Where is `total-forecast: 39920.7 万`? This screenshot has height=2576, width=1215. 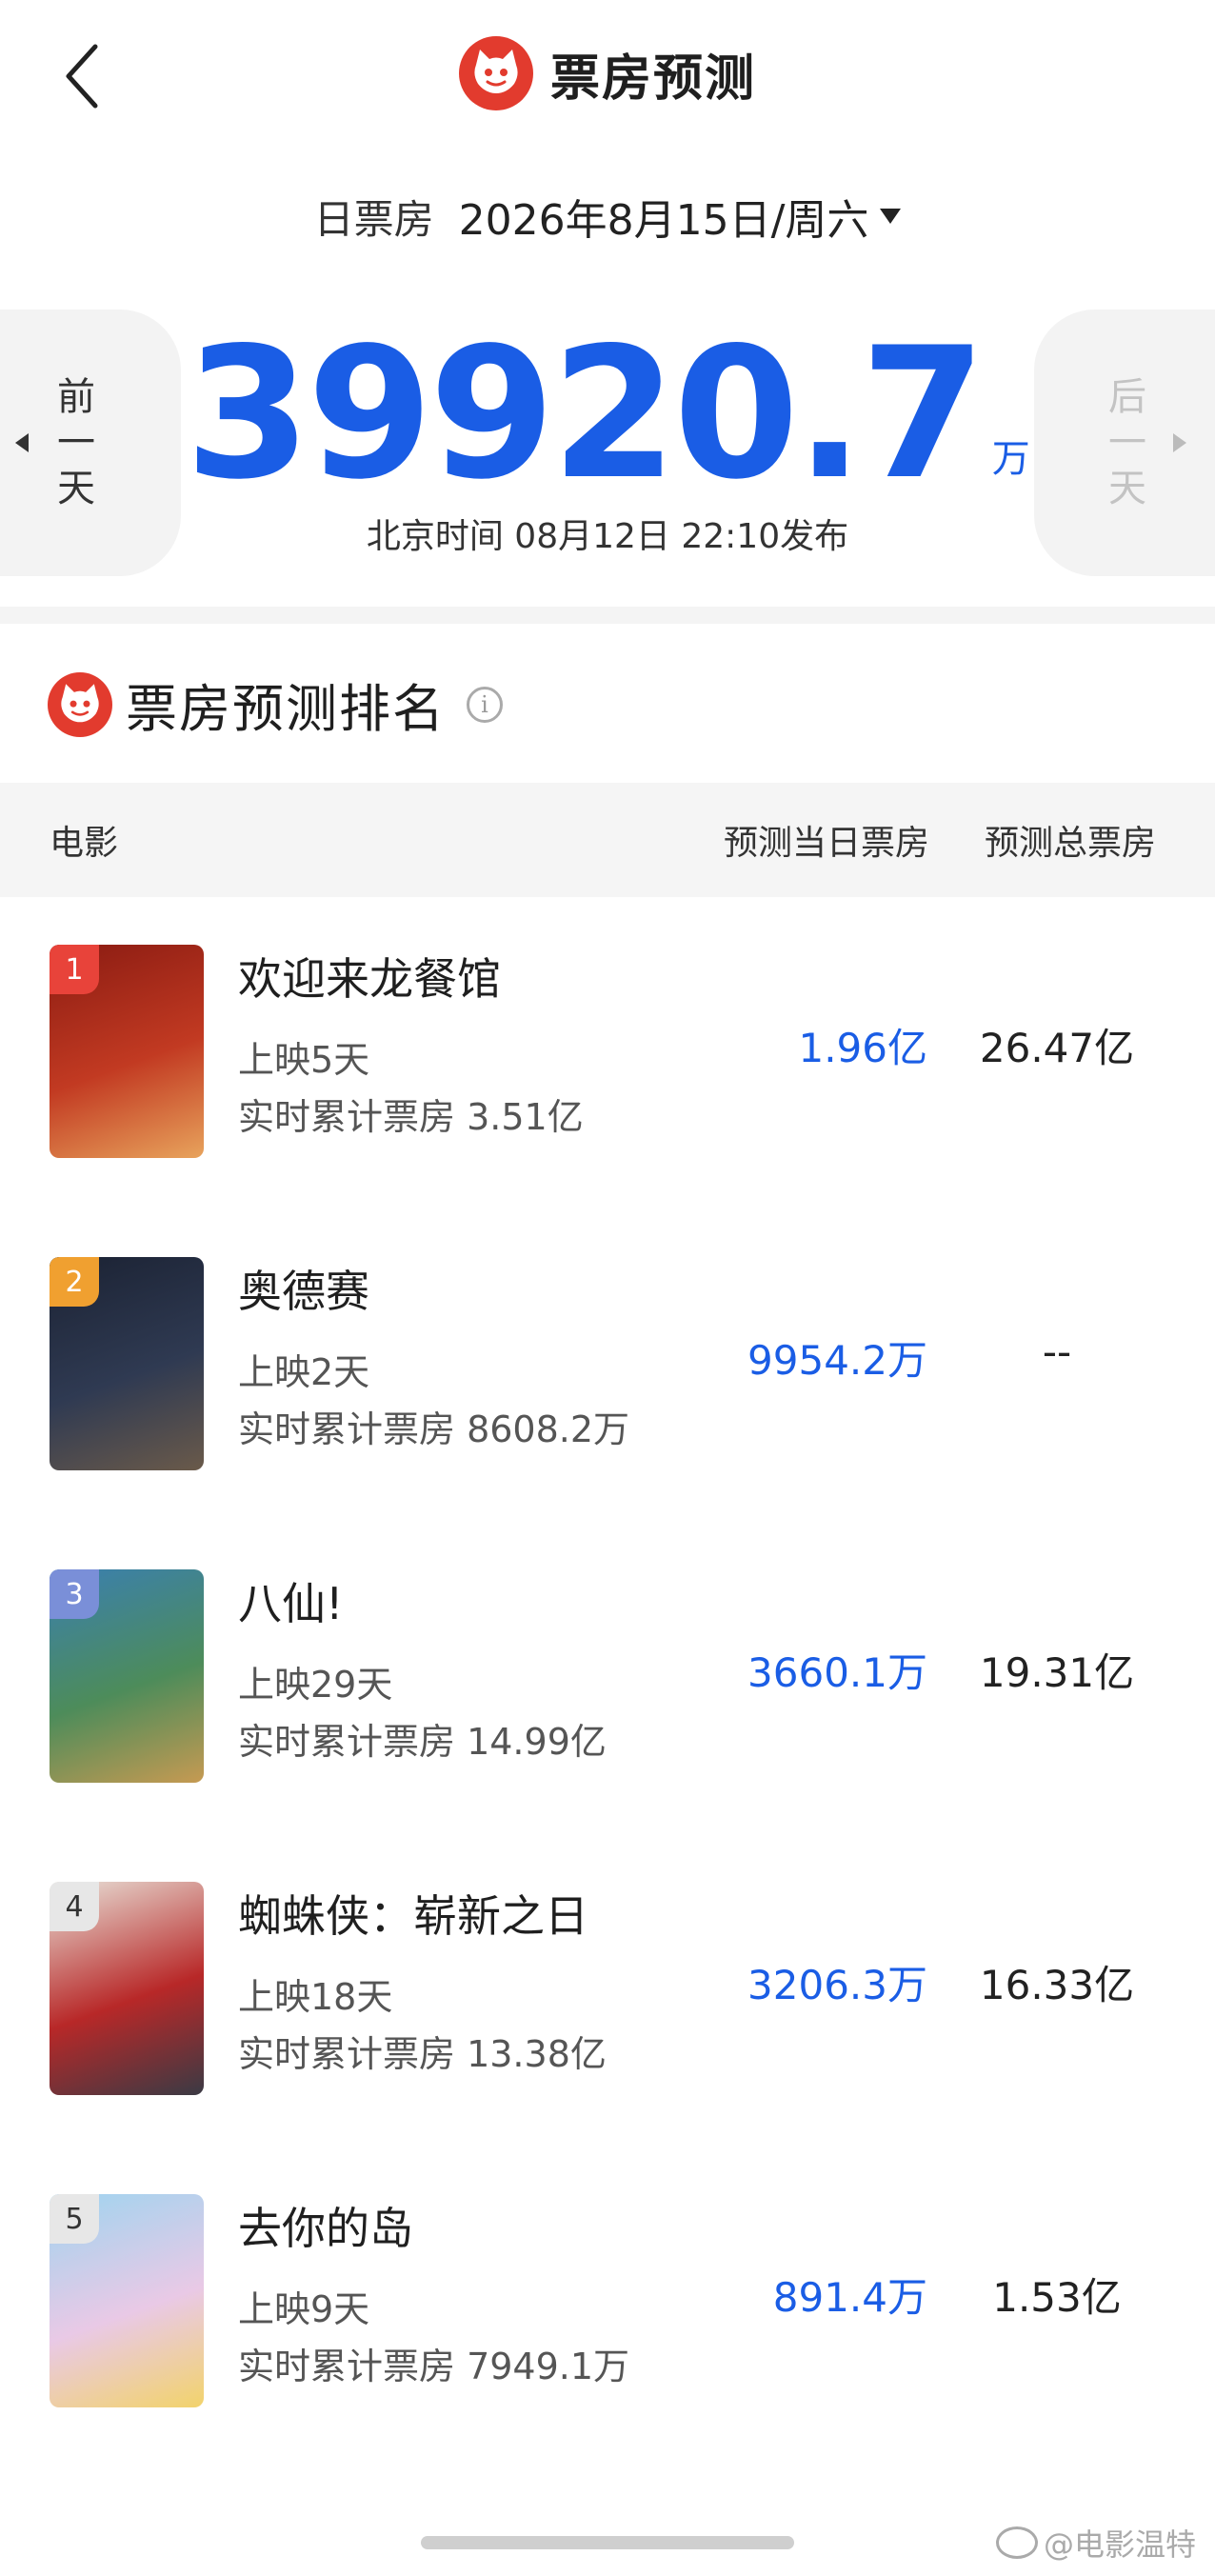 total-forecast: 39920.7 万 is located at coordinates (607, 414).